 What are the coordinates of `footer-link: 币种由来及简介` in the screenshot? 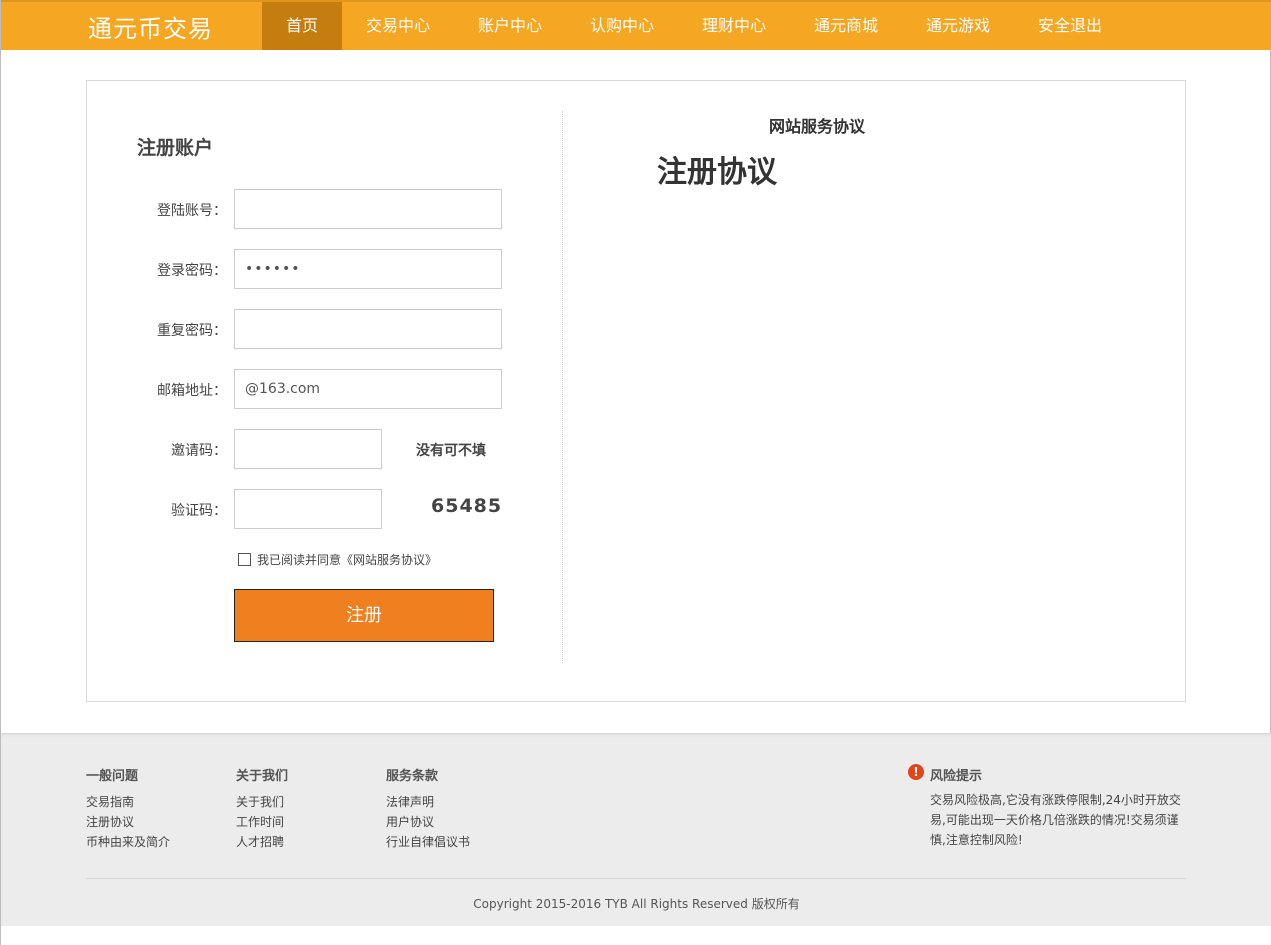 It's located at (128, 842).